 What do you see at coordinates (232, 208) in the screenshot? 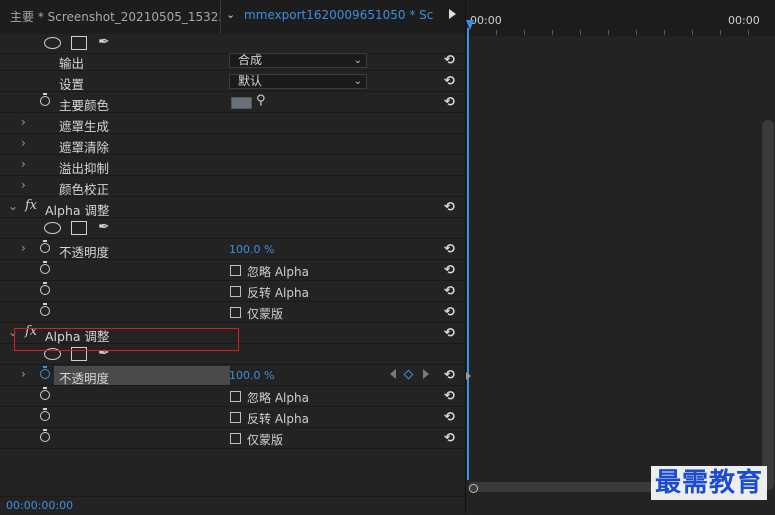
I see `alpha-adjust-header-1: ⌄ fx Alpha 调整 ⟲` at bounding box center [232, 208].